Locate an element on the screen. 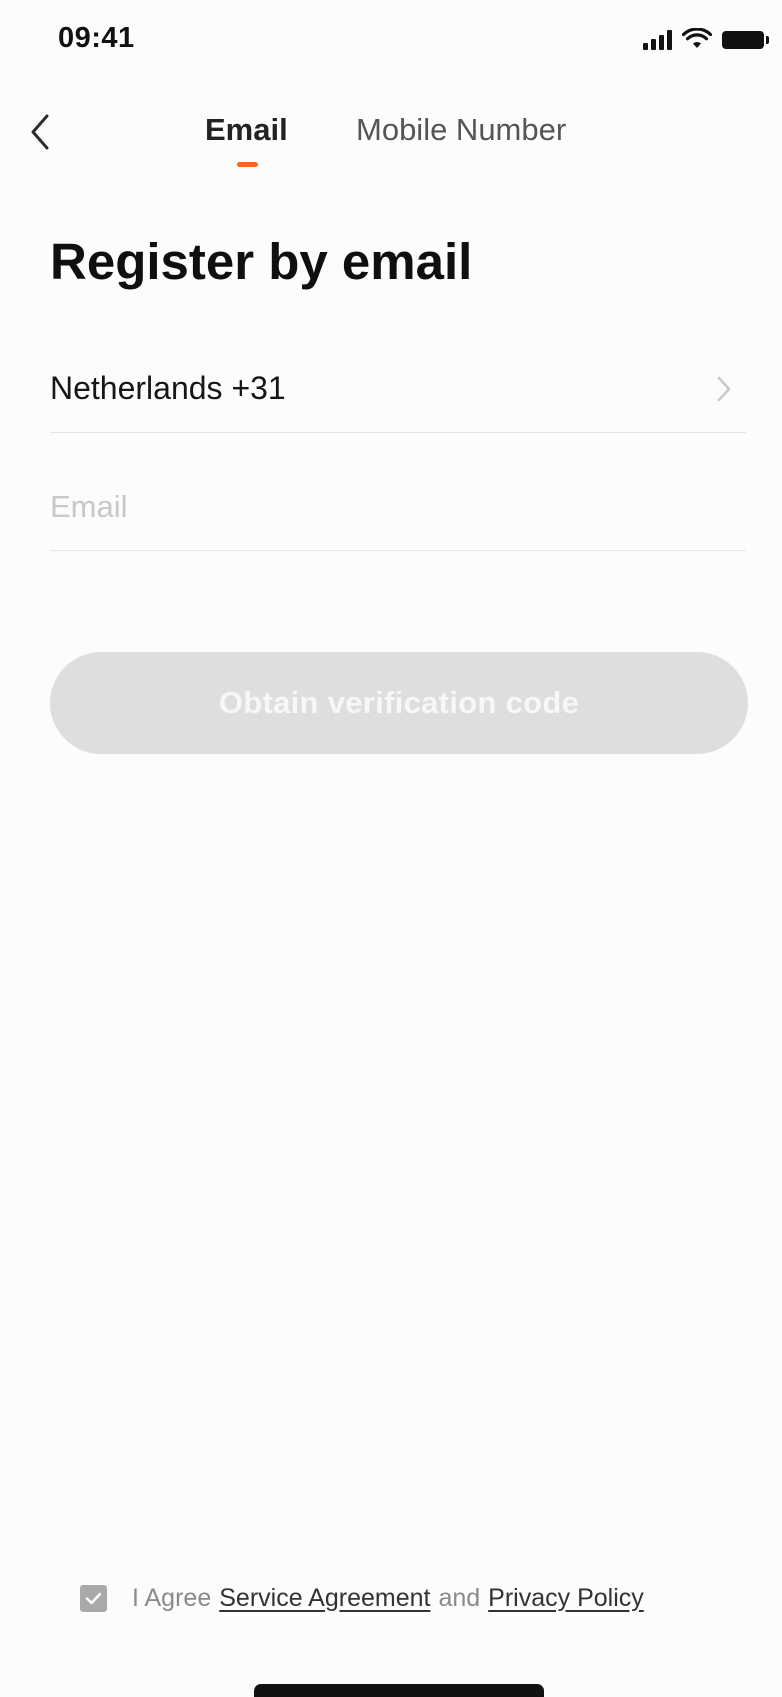 This screenshot has height=1697, width=782. status-icons is located at coordinates (706, 38).